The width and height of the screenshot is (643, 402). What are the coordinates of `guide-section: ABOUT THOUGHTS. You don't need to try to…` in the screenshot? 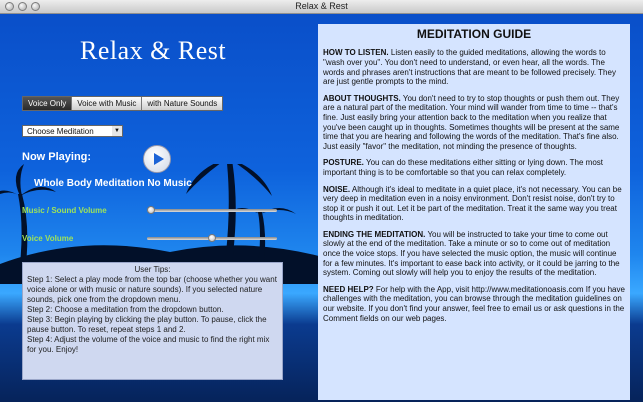 It's located at (474, 123).